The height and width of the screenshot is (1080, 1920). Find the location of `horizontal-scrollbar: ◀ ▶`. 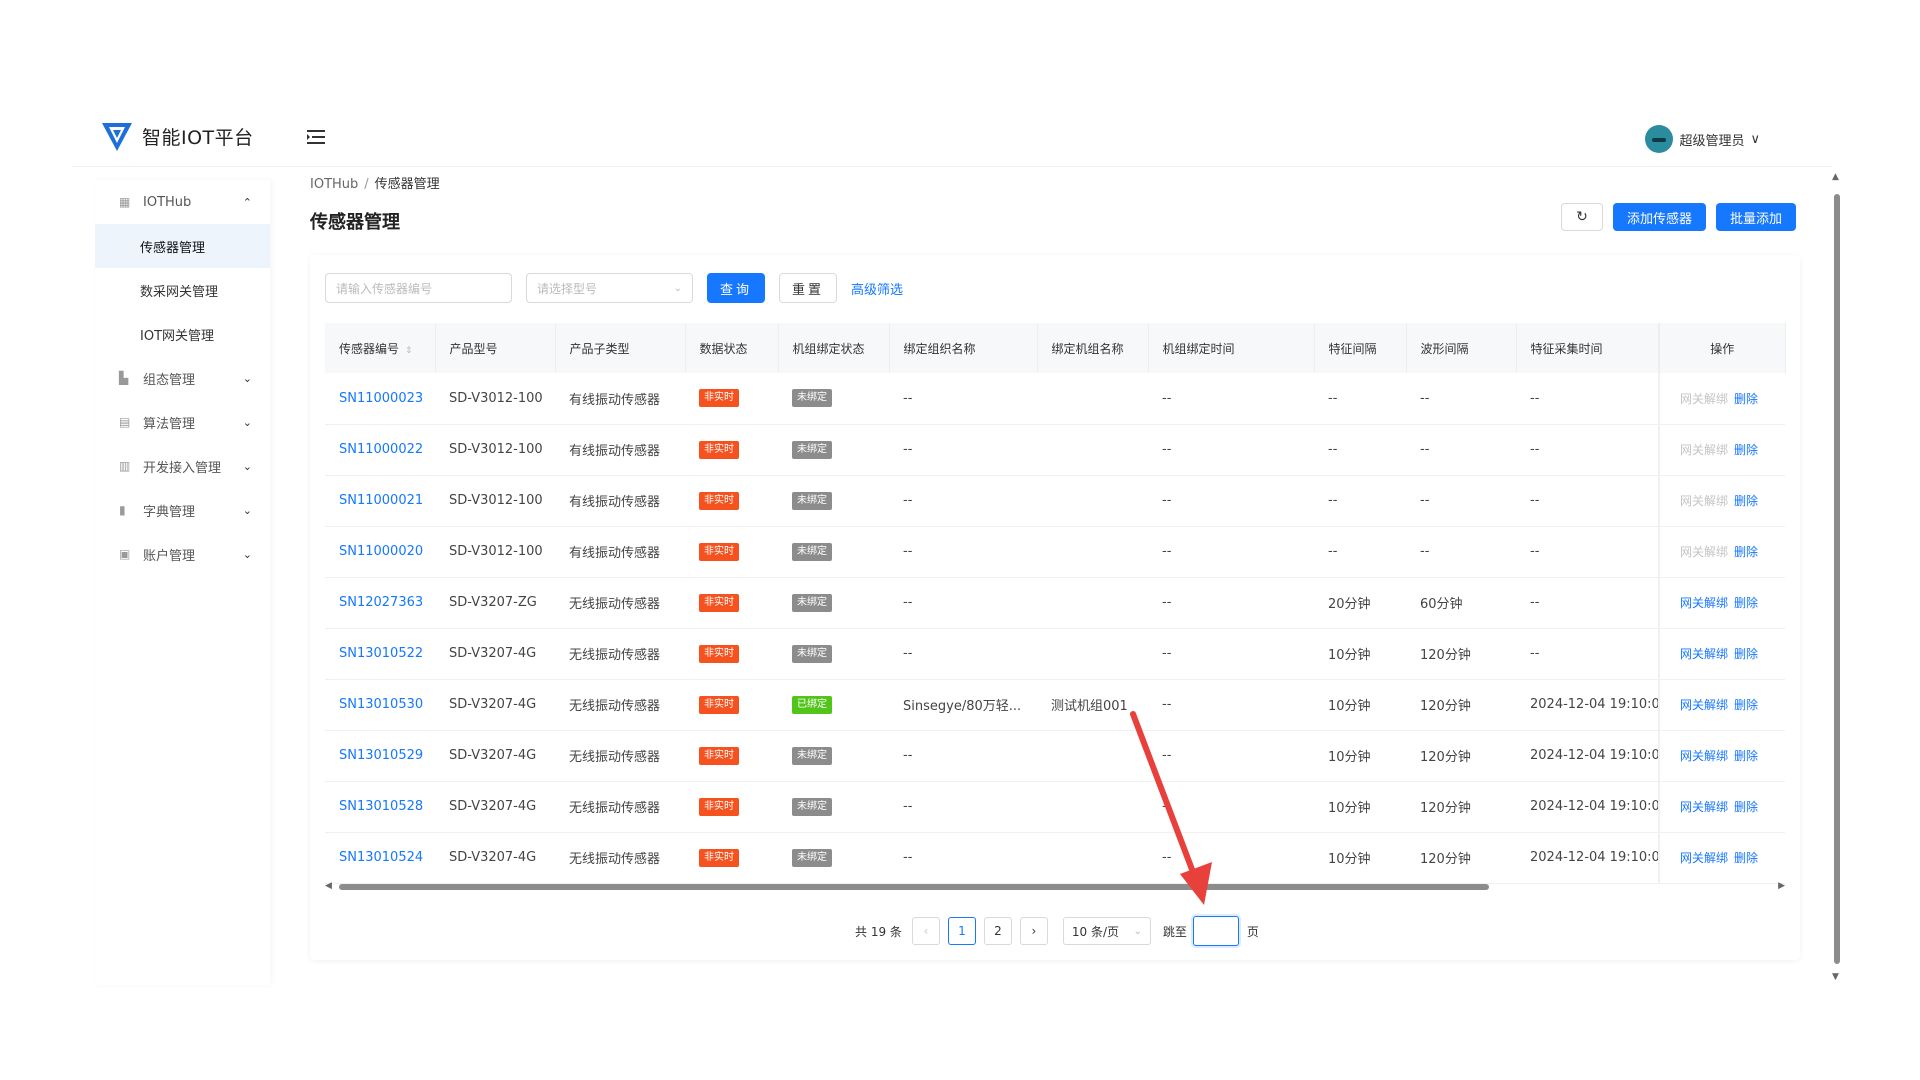

horizontal-scrollbar: ◀ ▶ is located at coordinates (1055, 887).